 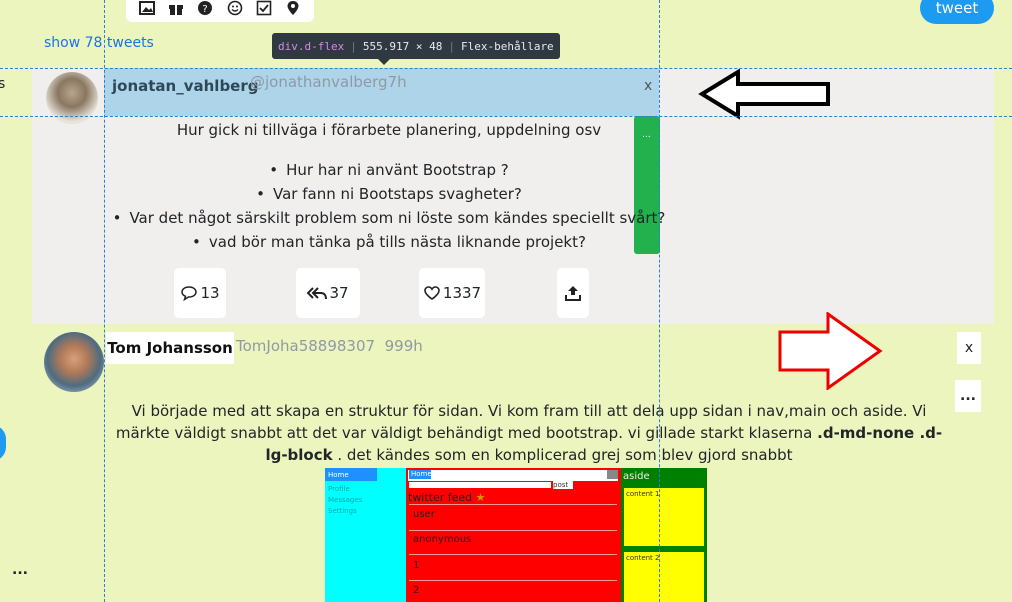 What do you see at coordinates (389, 194) in the screenshot?
I see `list-item: Var fann ni Bootstaps svagheter?` at bounding box center [389, 194].